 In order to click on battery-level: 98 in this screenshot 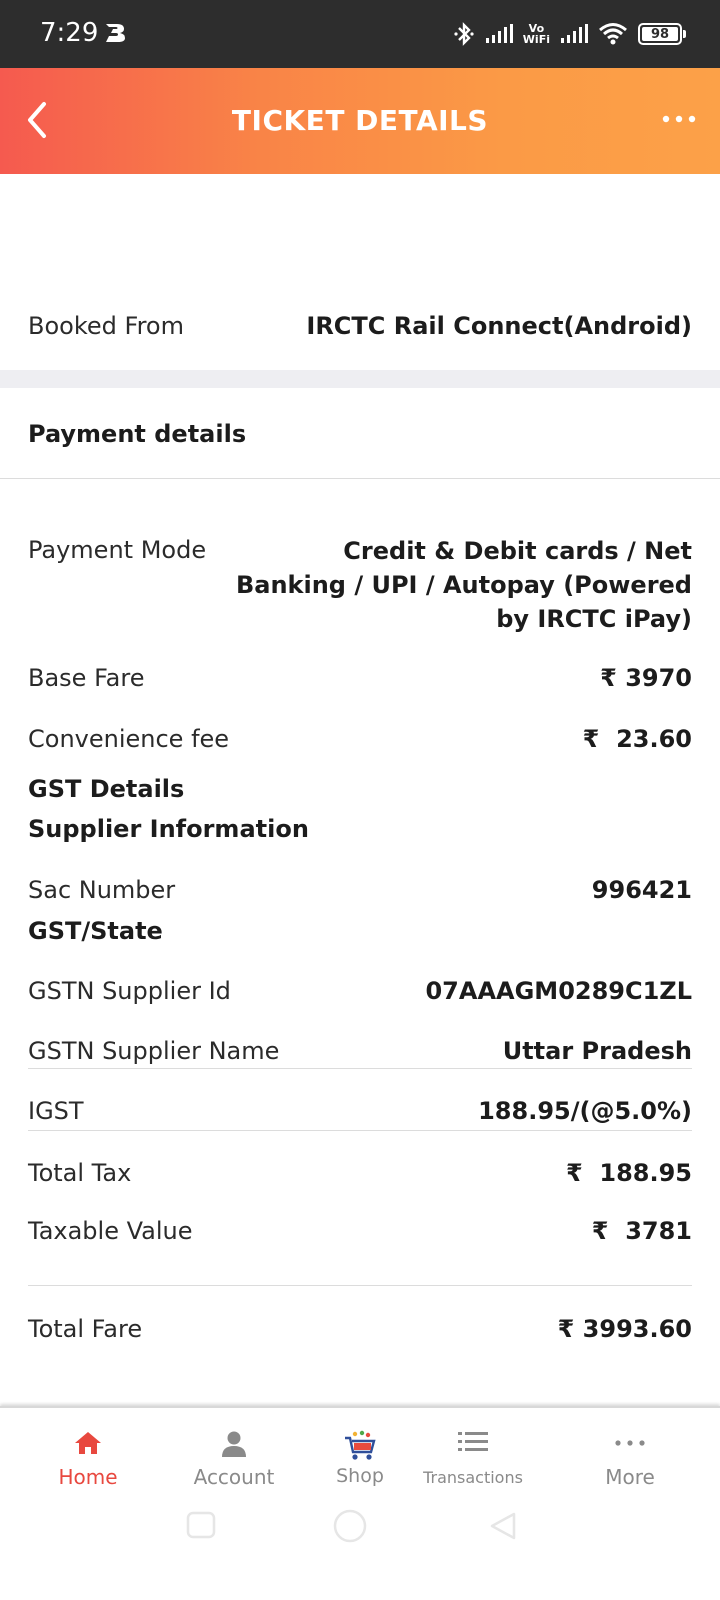, I will do `click(660, 34)`.